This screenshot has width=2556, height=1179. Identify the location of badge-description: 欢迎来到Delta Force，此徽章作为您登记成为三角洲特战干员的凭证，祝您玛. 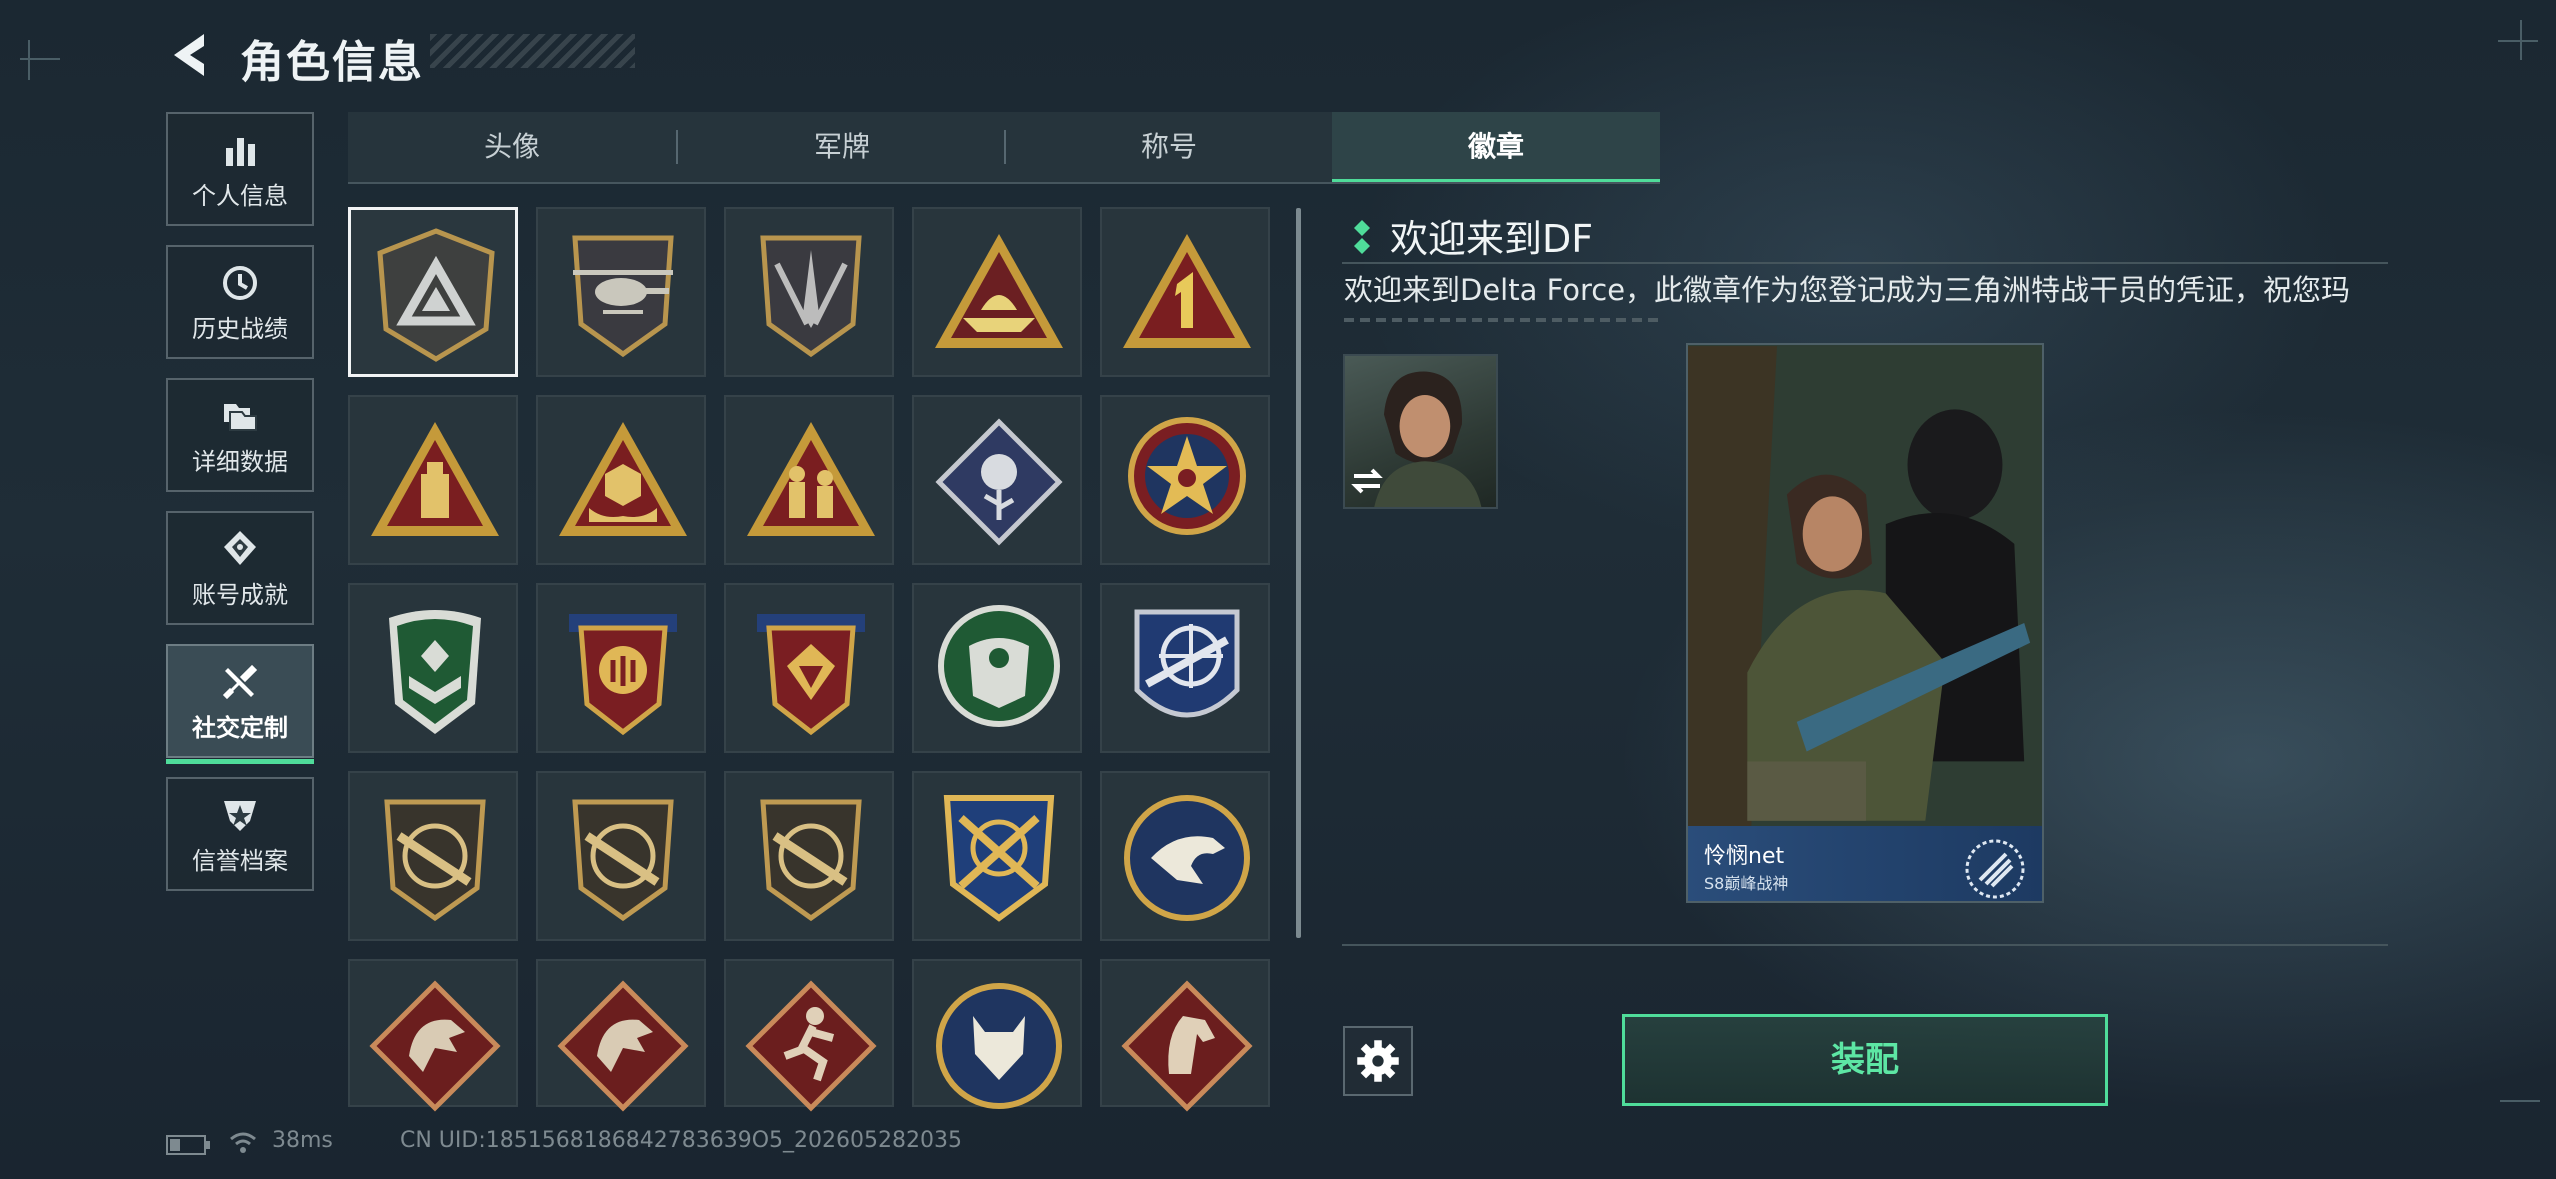
(1847, 290).